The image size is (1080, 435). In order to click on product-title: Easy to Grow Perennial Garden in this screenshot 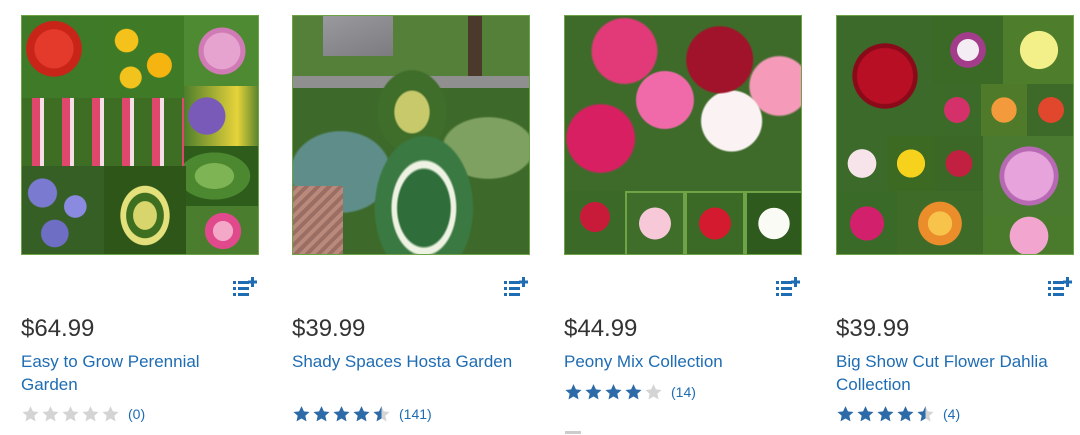, I will do `click(138, 373)`.